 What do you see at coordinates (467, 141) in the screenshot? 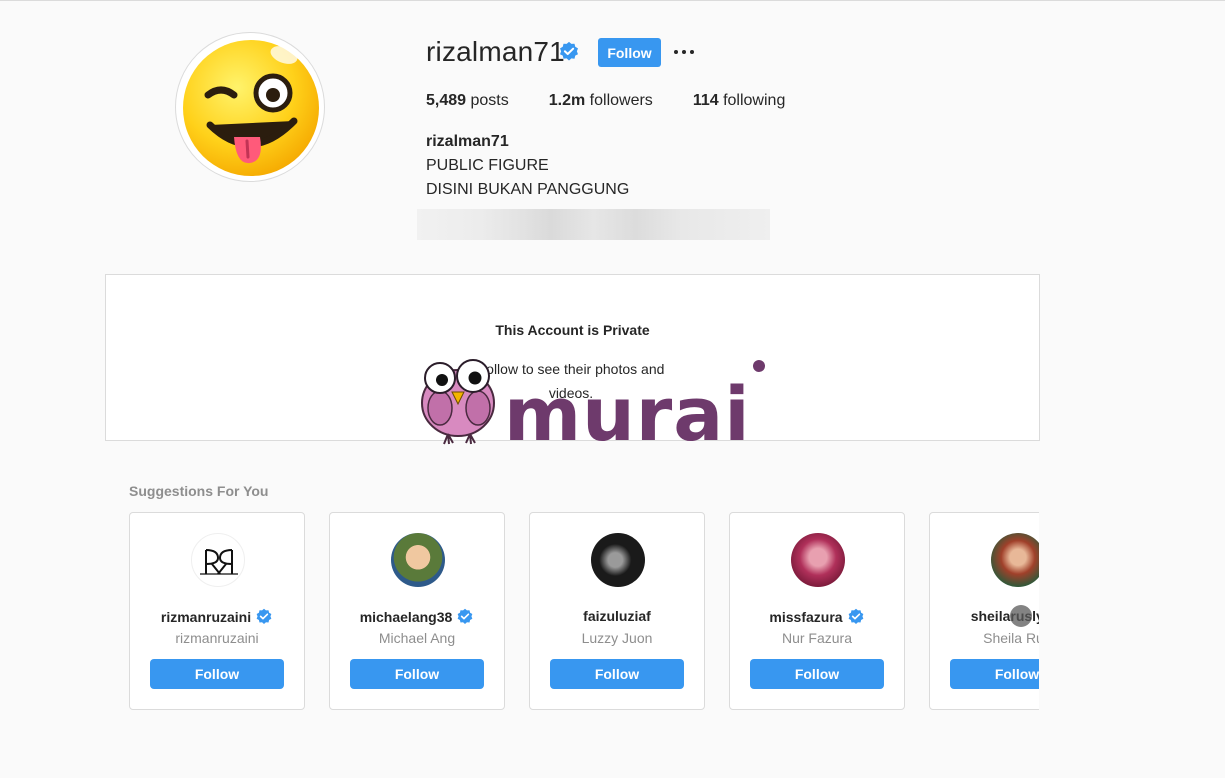
I see `bio-name: rizalman71` at bounding box center [467, 141].